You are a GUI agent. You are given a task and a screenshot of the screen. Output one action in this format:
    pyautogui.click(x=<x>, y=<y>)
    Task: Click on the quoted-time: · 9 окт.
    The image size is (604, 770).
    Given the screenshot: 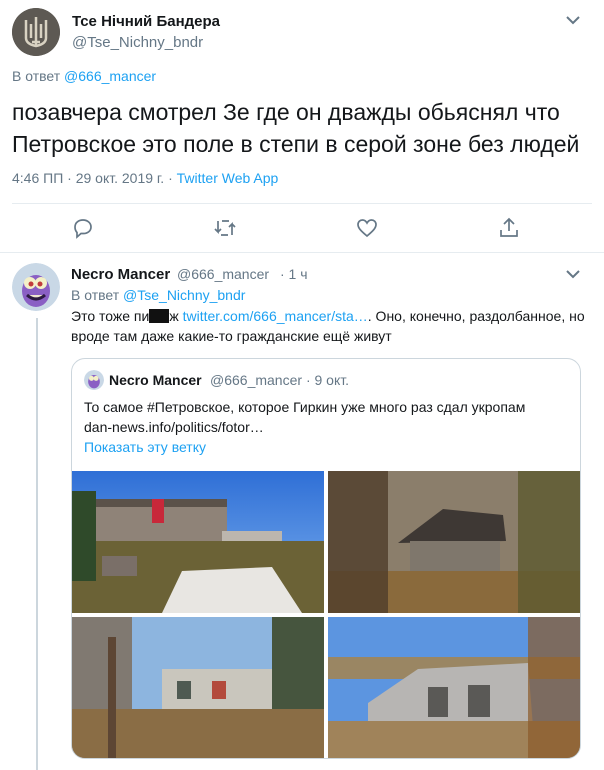 What is the action you would take?
    pyautogui.click(x=327, y=380)
    